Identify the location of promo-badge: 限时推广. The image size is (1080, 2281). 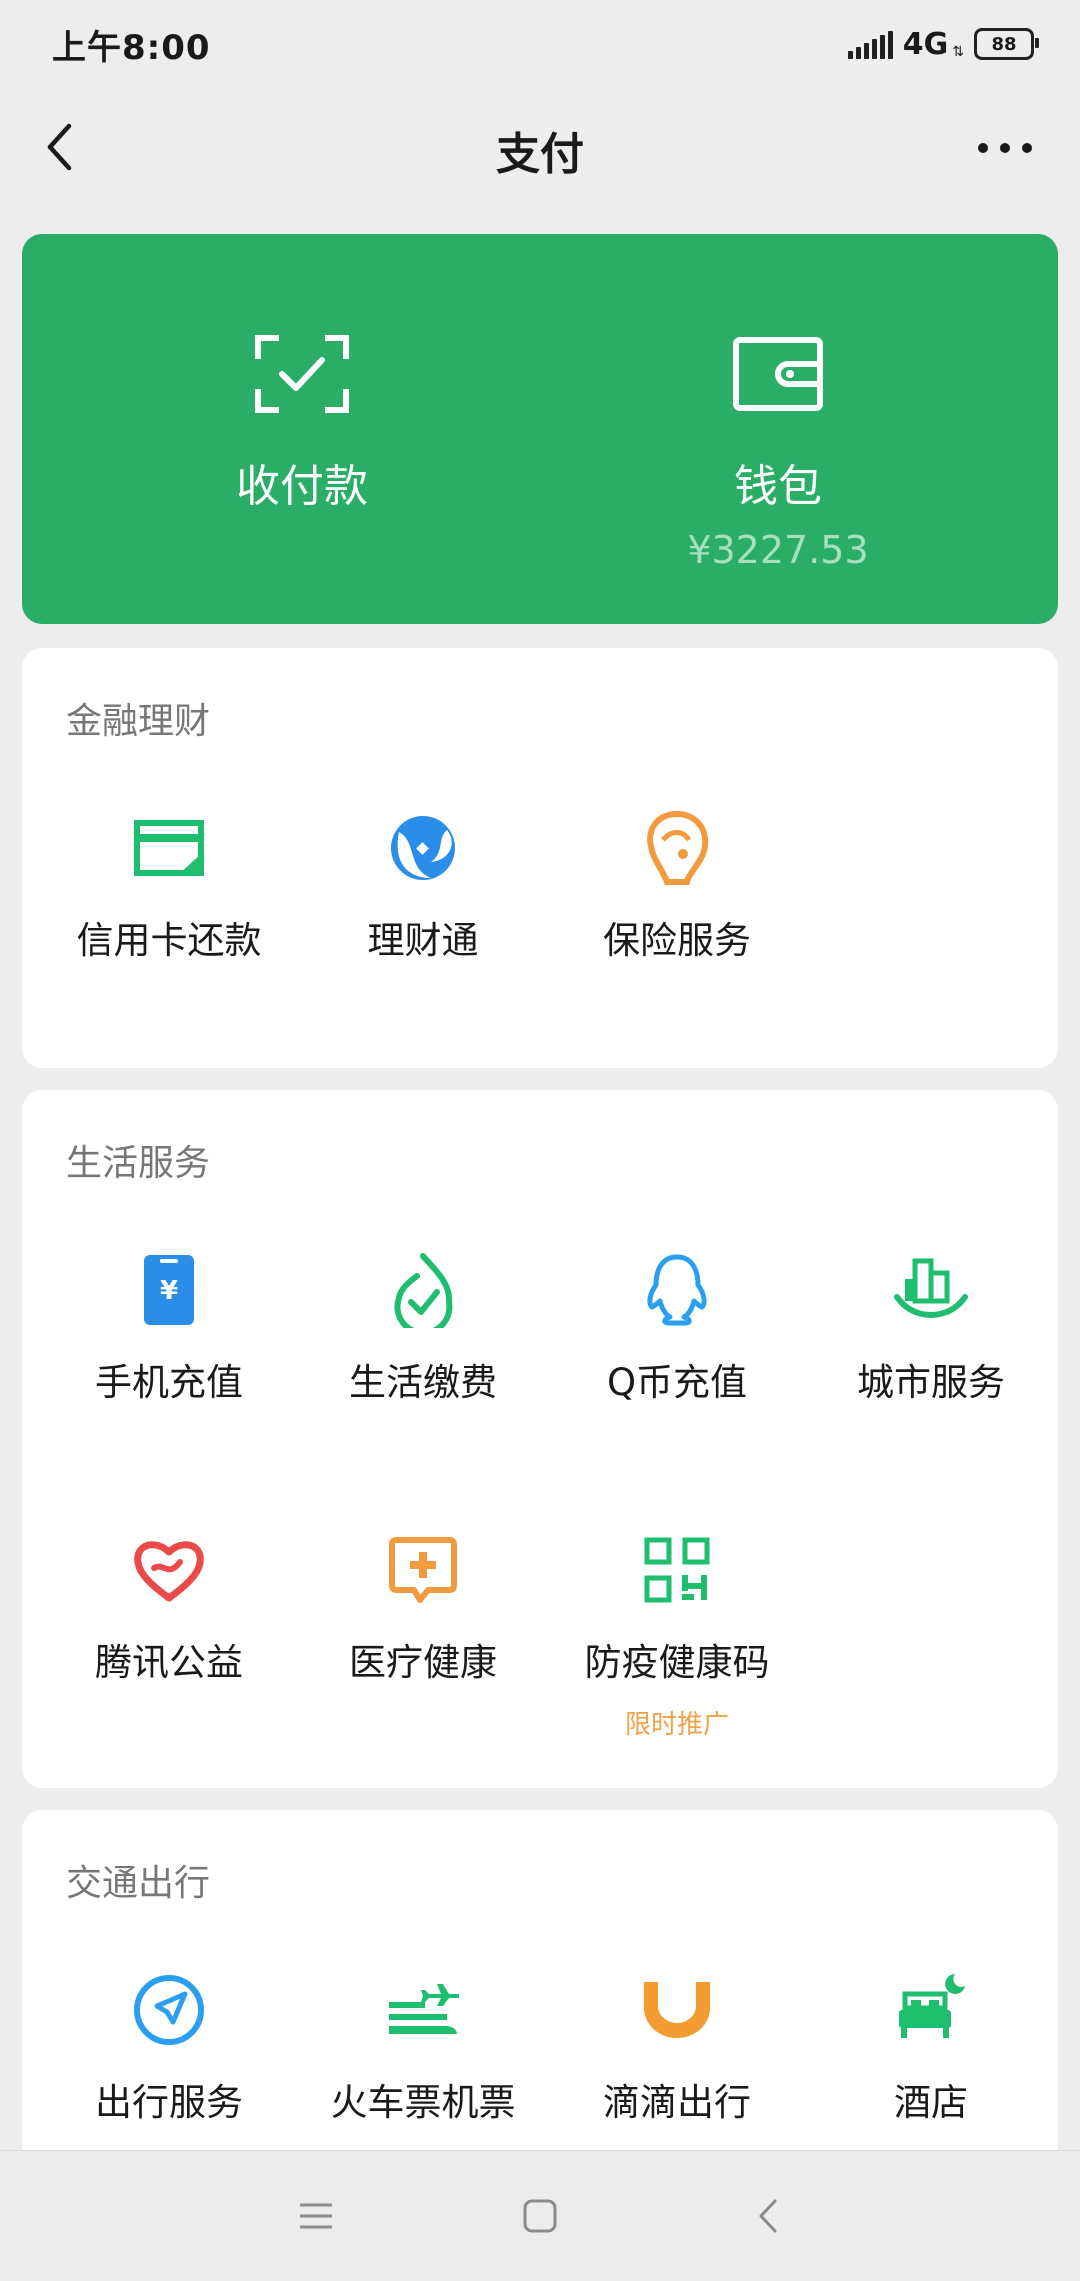
(676, 1725).